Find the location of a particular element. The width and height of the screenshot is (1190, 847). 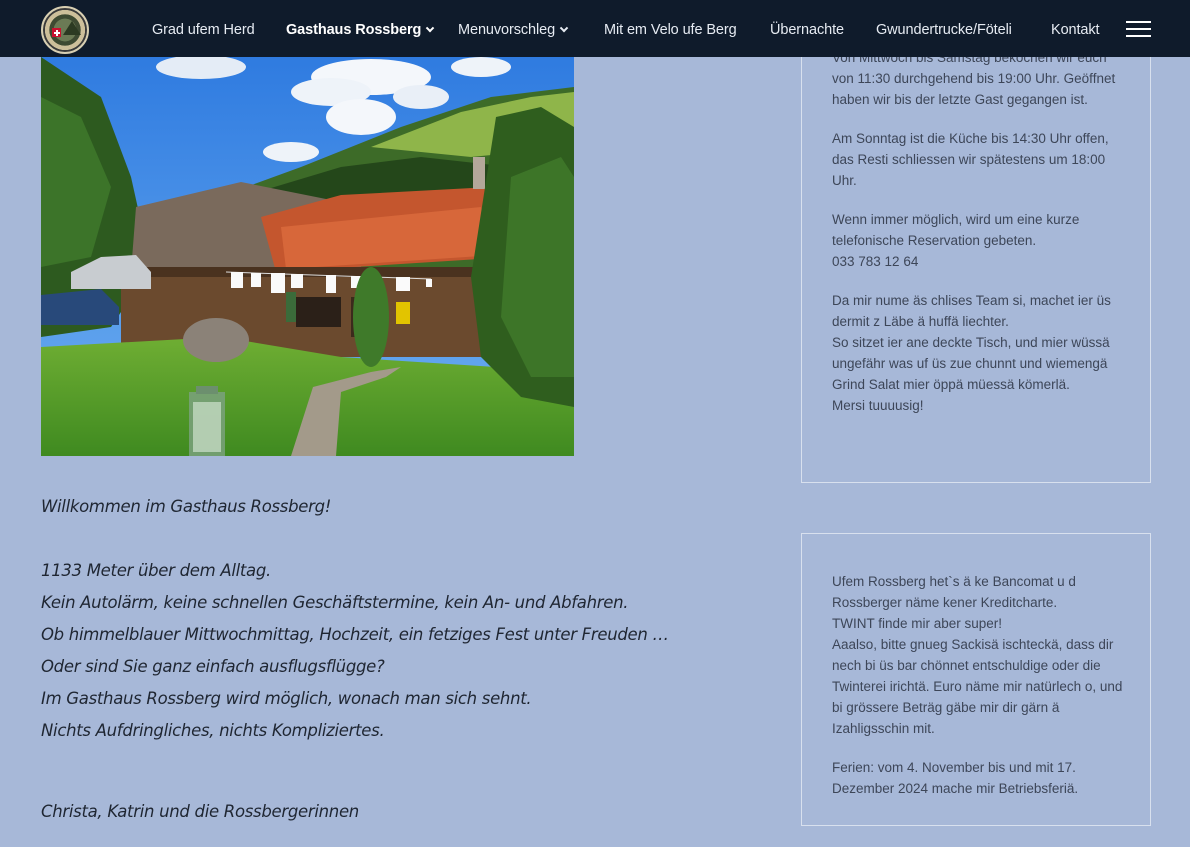

nav-item-grad-ufem-herd: Grad ufem Herd is located at coordinates (203, 30).